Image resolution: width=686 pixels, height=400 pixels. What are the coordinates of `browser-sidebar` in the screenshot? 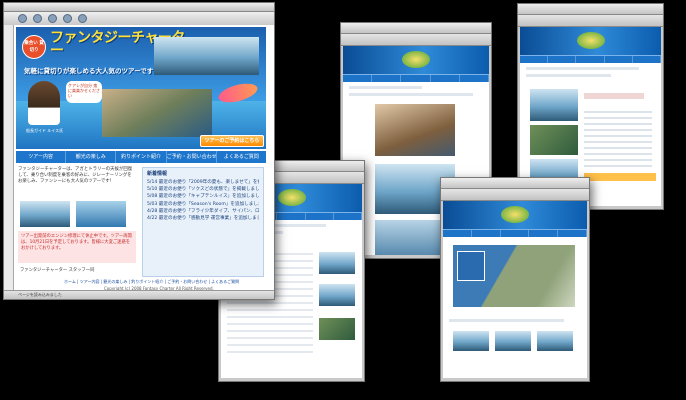 It's located at (9, 158).